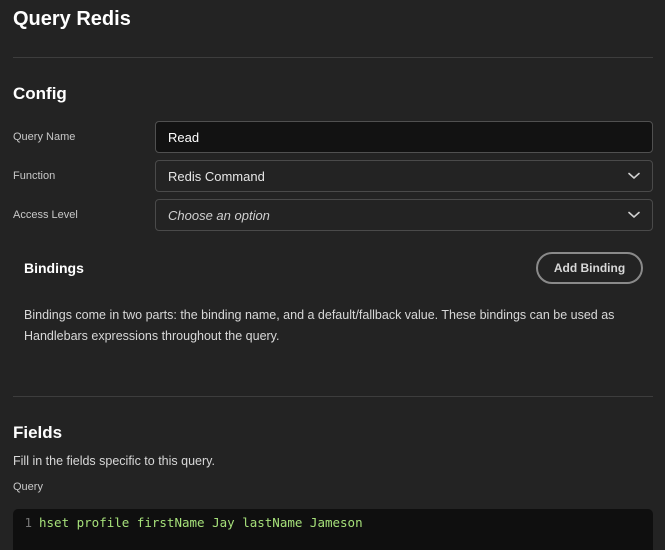 The width and height of the screenshot is (665, 550). Describe the element at coordinates (184, 137) in the screenshot. I see `query-name-value: Read` at that location.